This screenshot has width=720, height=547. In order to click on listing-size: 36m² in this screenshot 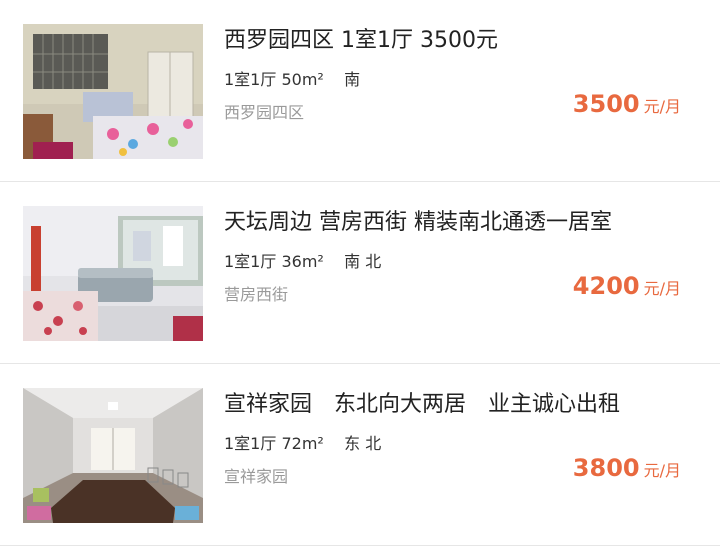, I will do `click(302, 261)`.